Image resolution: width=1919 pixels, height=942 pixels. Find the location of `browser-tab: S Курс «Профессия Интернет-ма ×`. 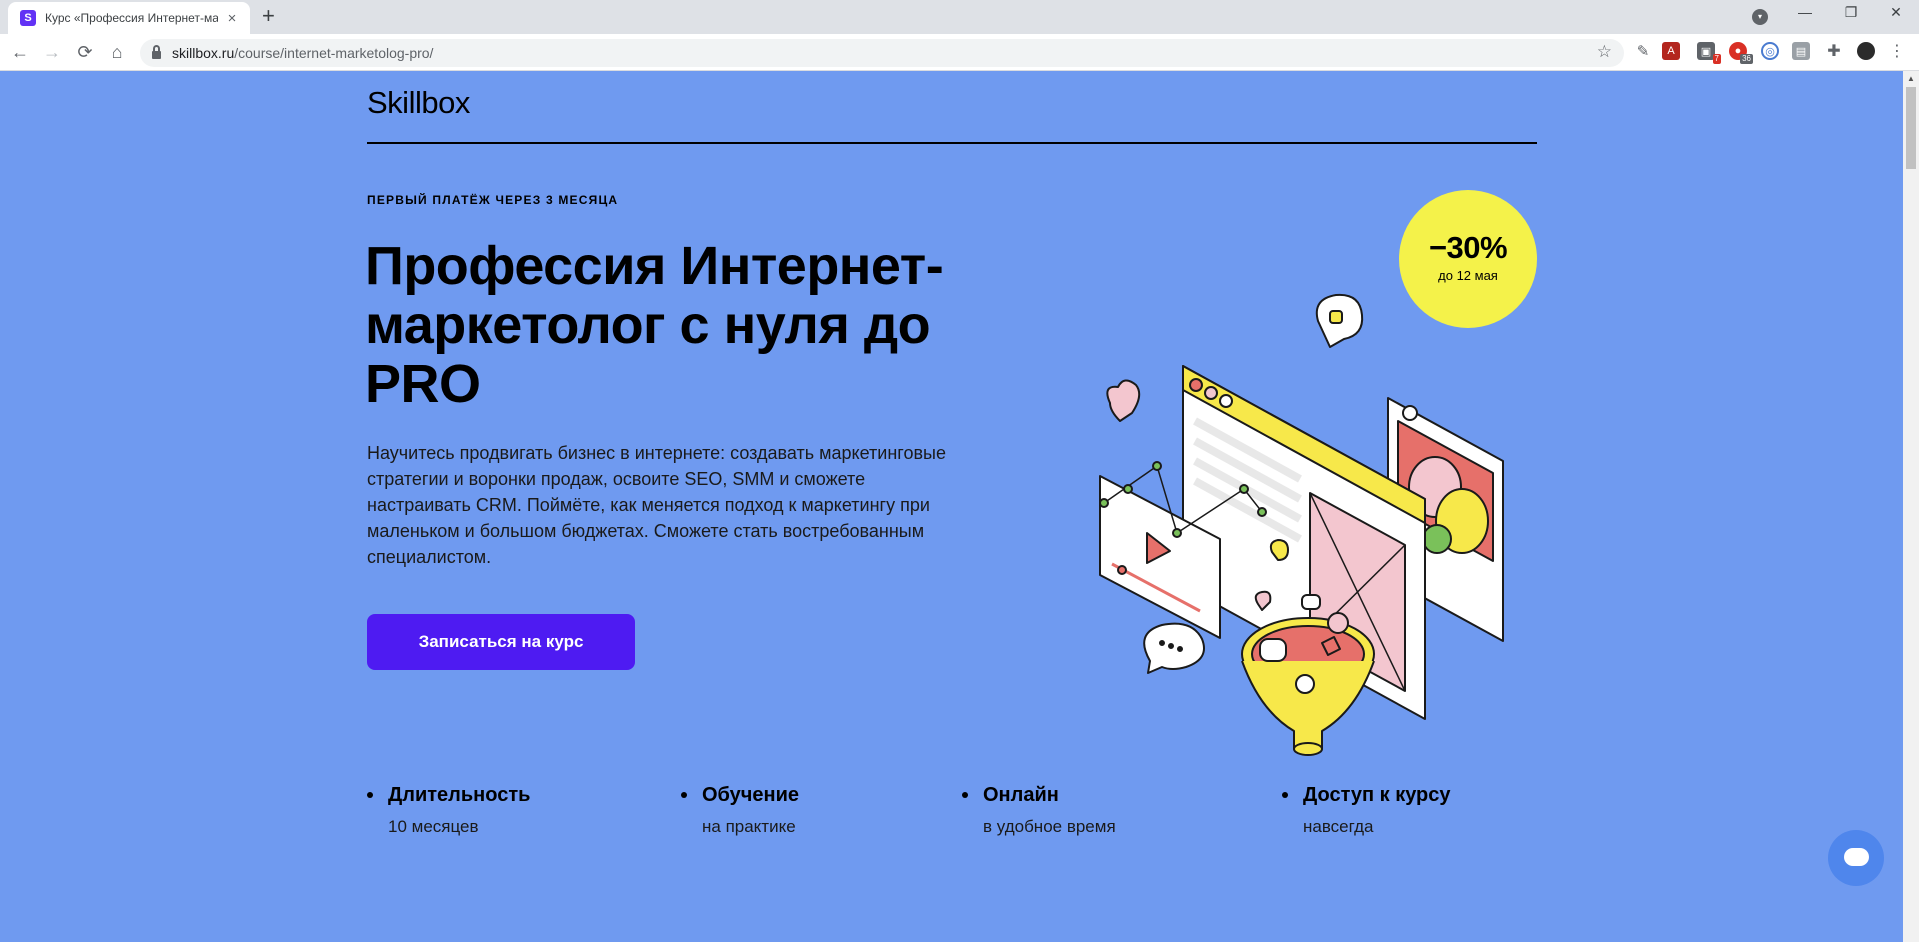

browser-tab: S Курс «Профессия Интернет-ма × is located at coordinates (129, 18).